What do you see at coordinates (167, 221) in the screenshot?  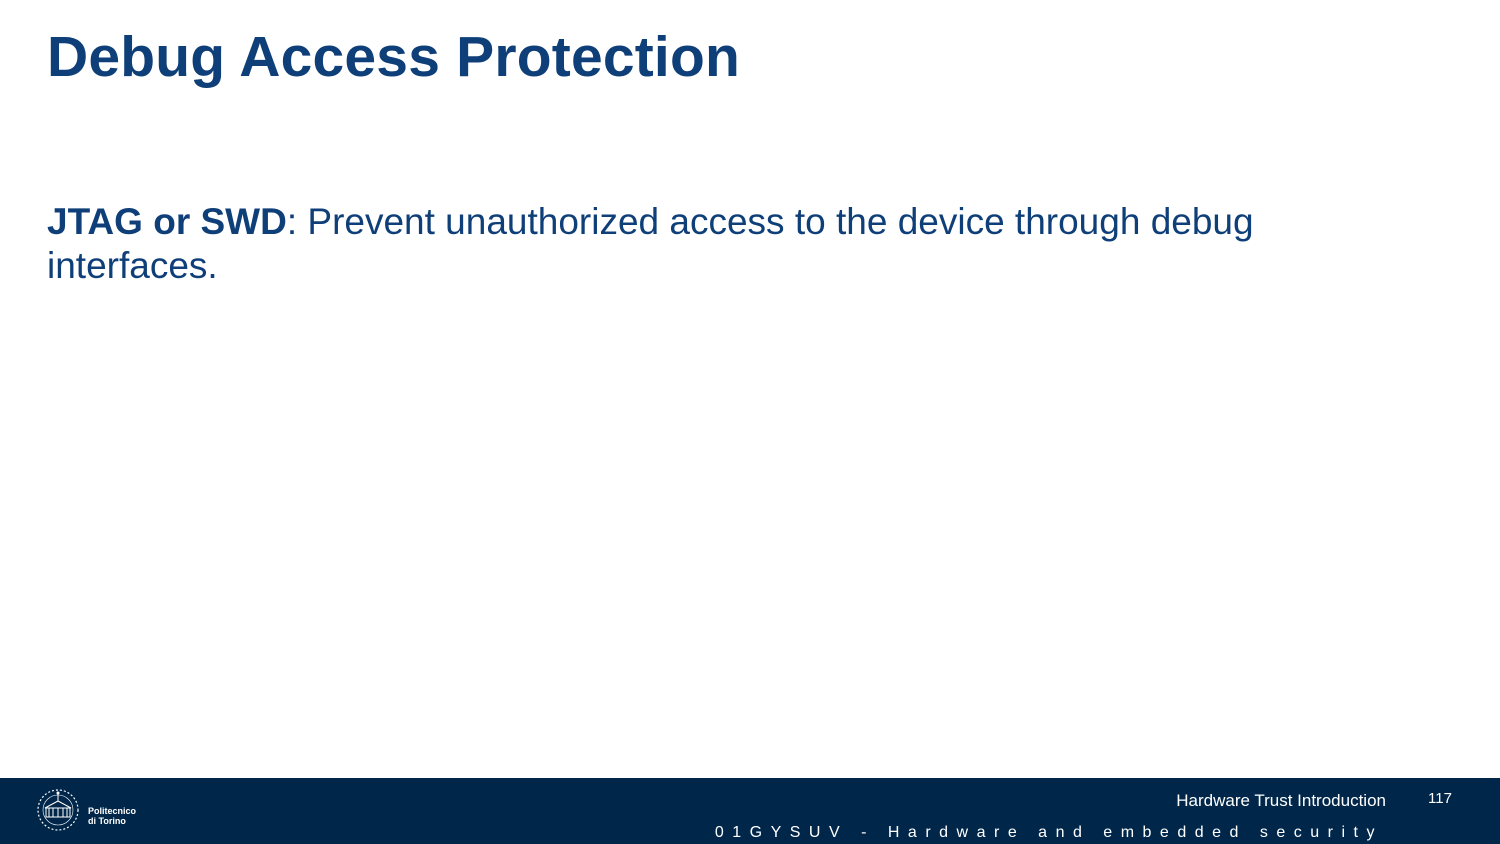 I see `body-term: JTAG or SWD` at bounding box center [167, 221].